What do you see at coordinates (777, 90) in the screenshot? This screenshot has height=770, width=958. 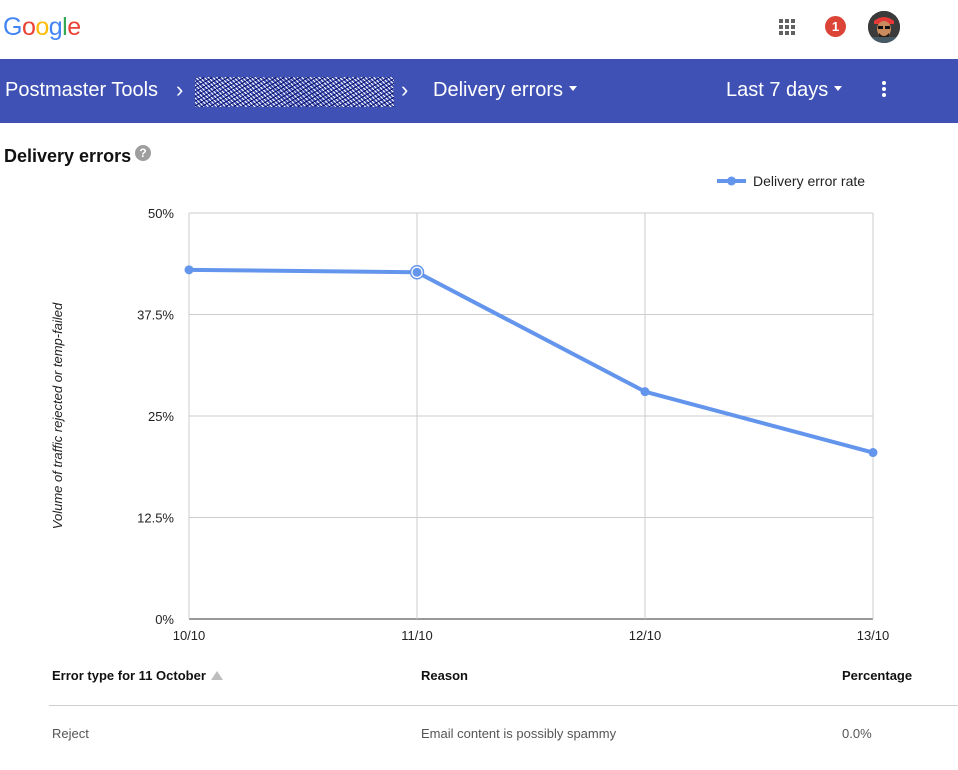 I see `date-range-label: Last 7 days` at bounding box center [777, 90].